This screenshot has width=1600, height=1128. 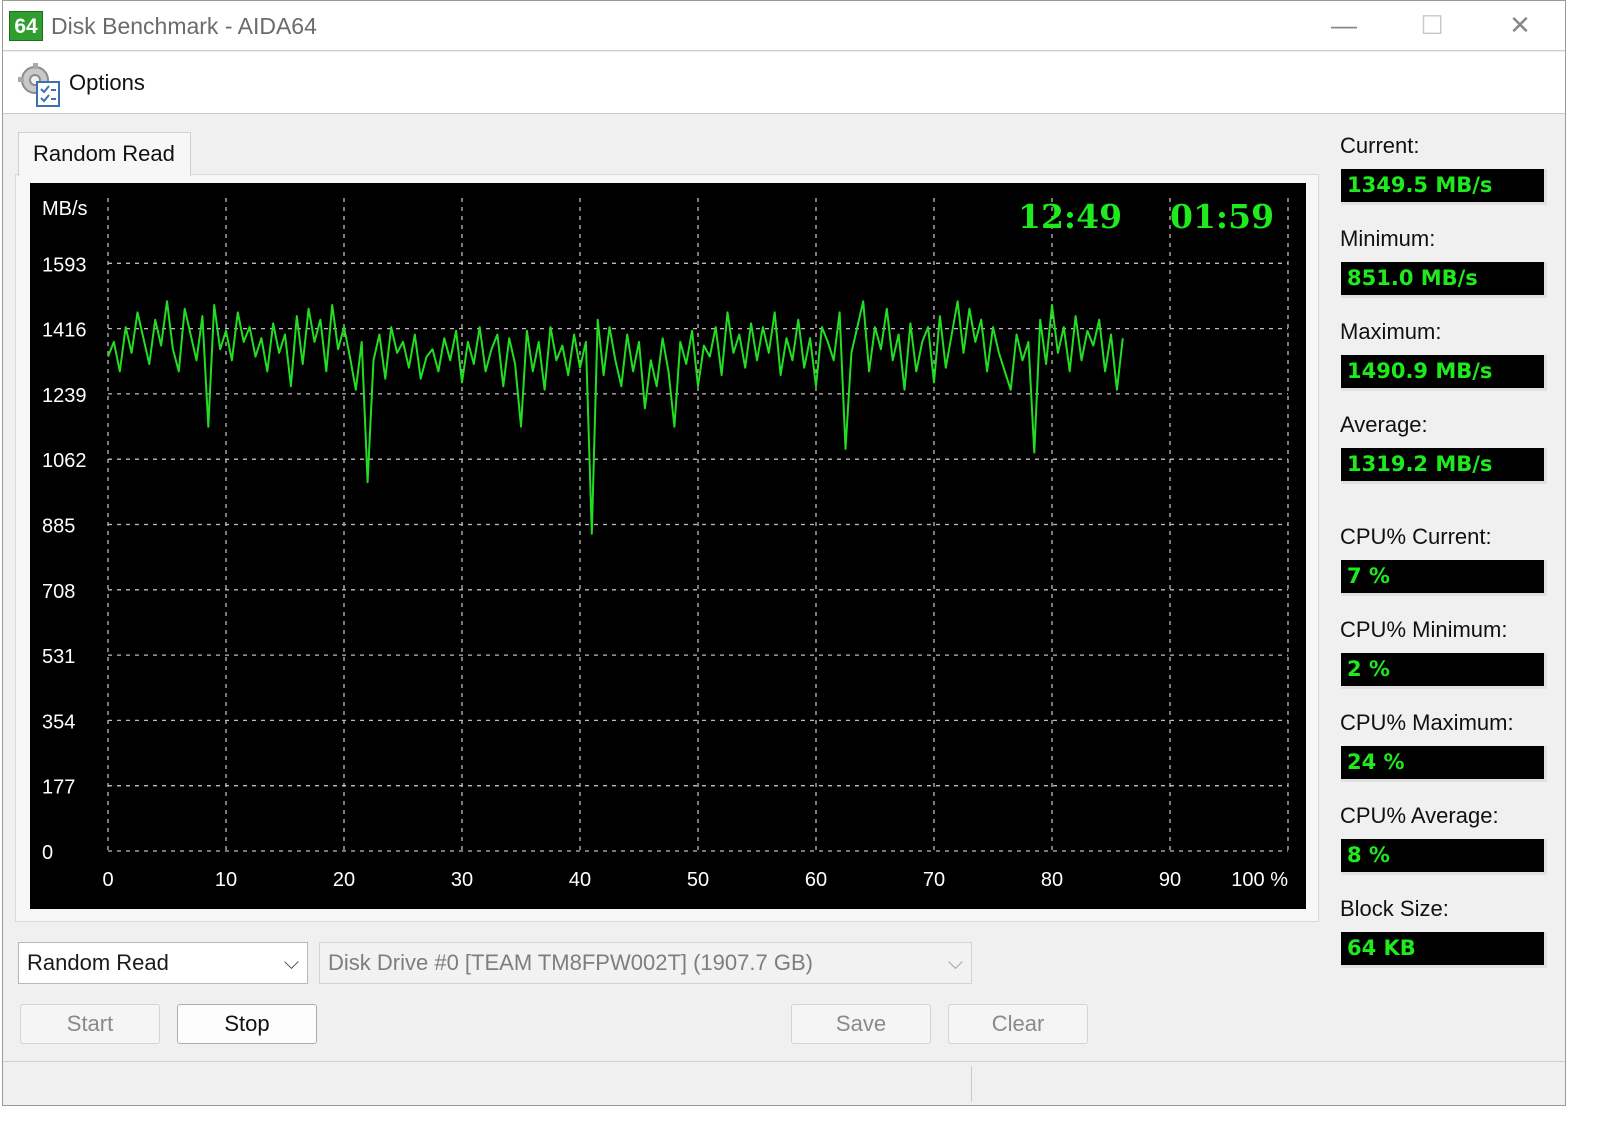 I want to click on y-tick-label: 177, so click(x=58, y=788).